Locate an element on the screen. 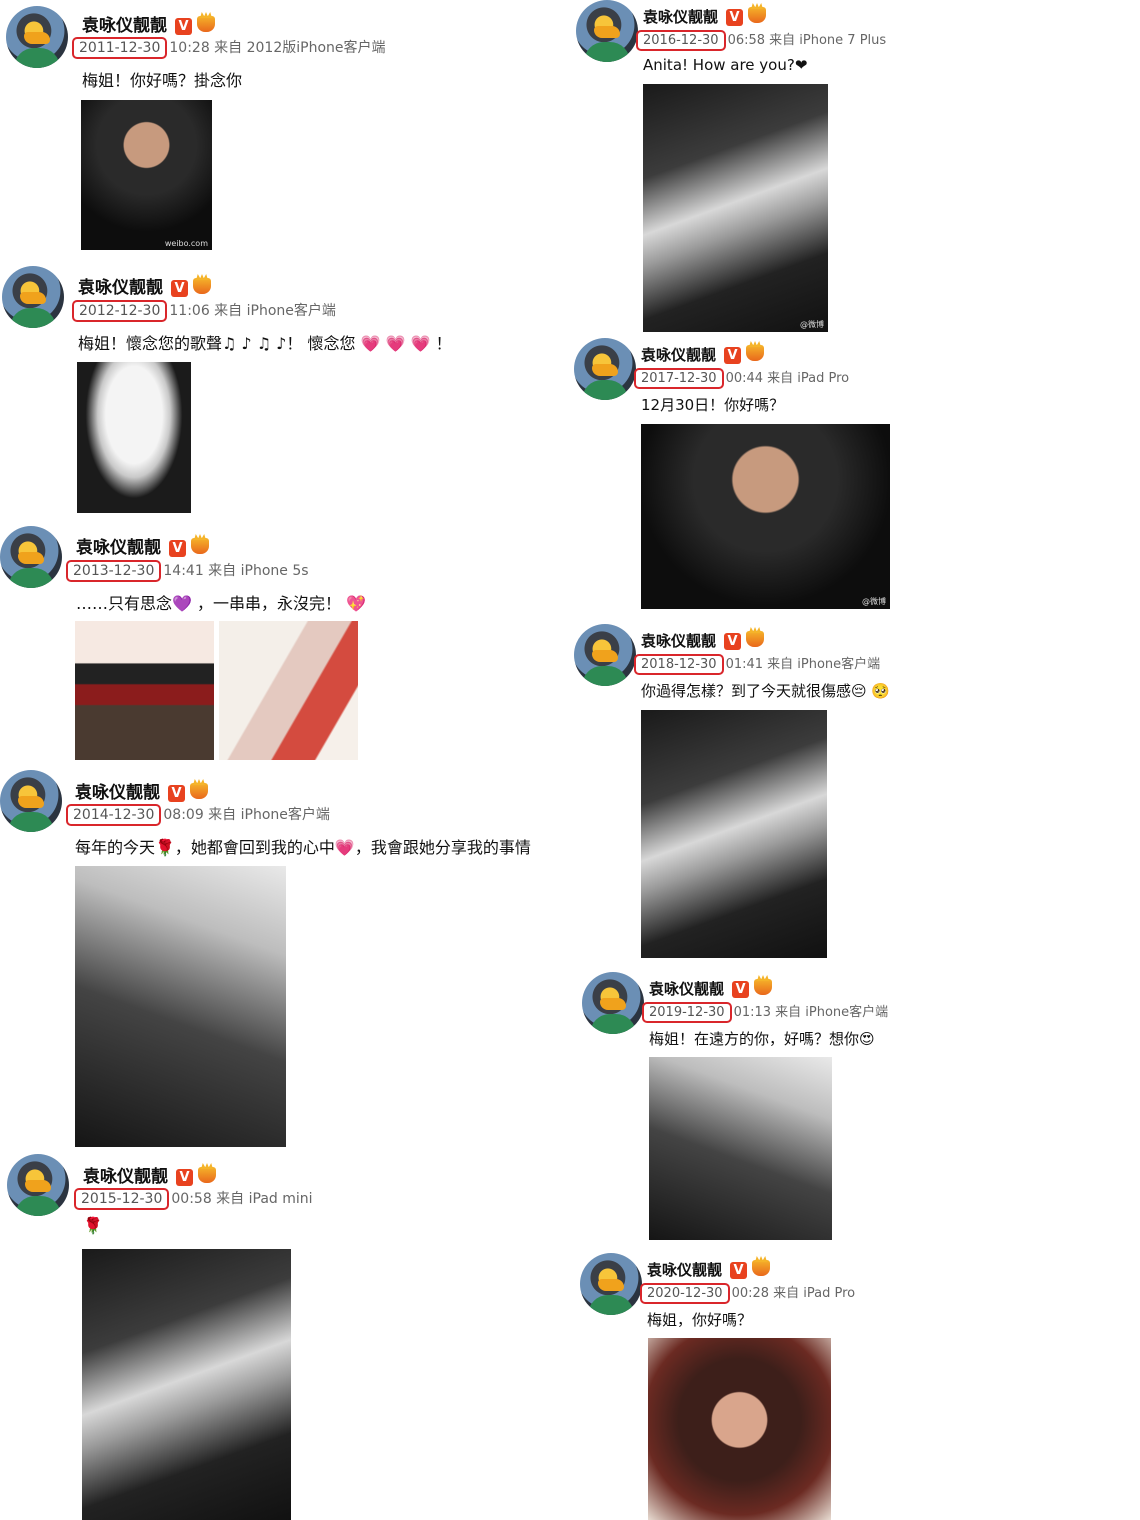  post-photo: weibo.com is located at coordinates (146, 175).